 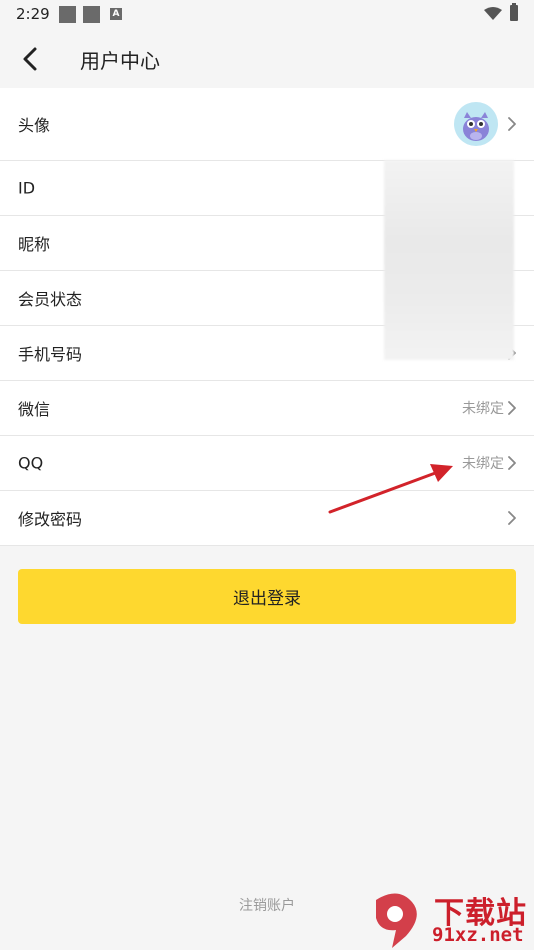 What do you see at coordinates (450, 919) in the screenshot?
I see `watermark: 下载站 91xz.net` at bounding box center [450, 919].